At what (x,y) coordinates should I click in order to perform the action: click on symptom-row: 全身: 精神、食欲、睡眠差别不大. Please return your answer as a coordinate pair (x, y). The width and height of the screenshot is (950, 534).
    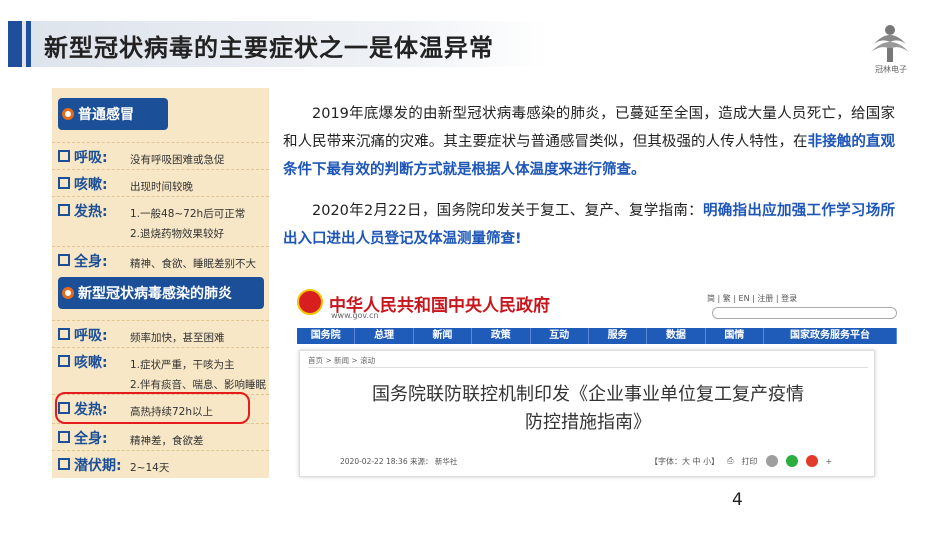
    Looking at the image, I should click on (160, 259).